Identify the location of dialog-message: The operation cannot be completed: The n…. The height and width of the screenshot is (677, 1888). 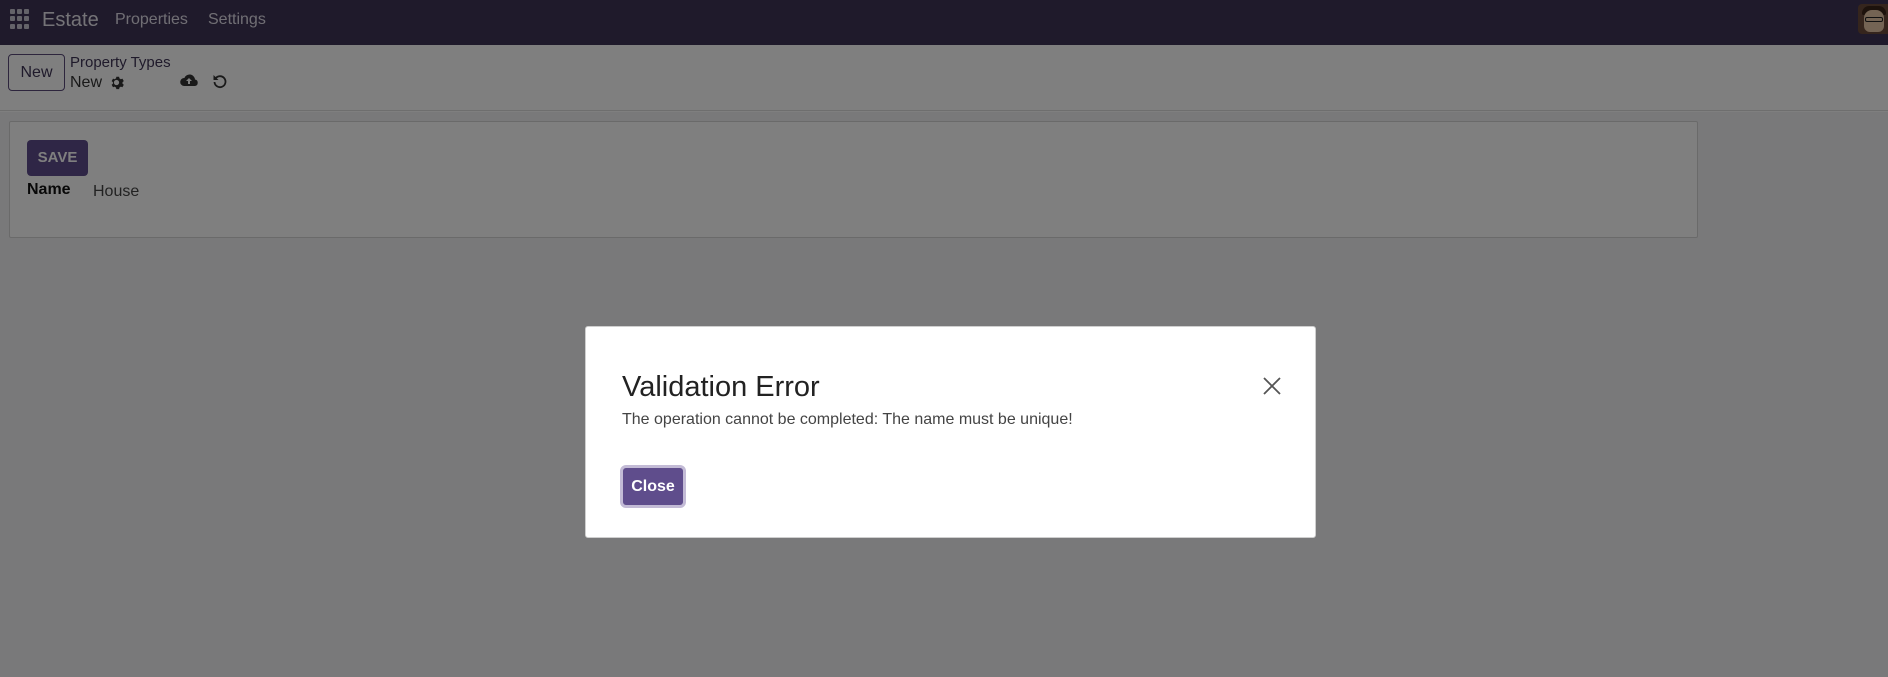
(847, 419).